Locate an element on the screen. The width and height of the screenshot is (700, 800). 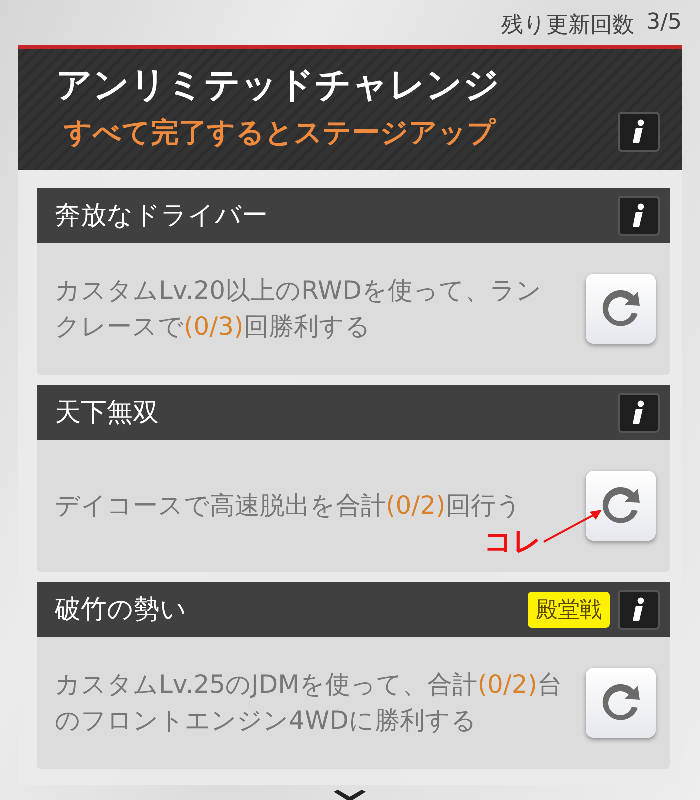
mission-badge: 殿堂戦 is located at coordinates (569, 610).